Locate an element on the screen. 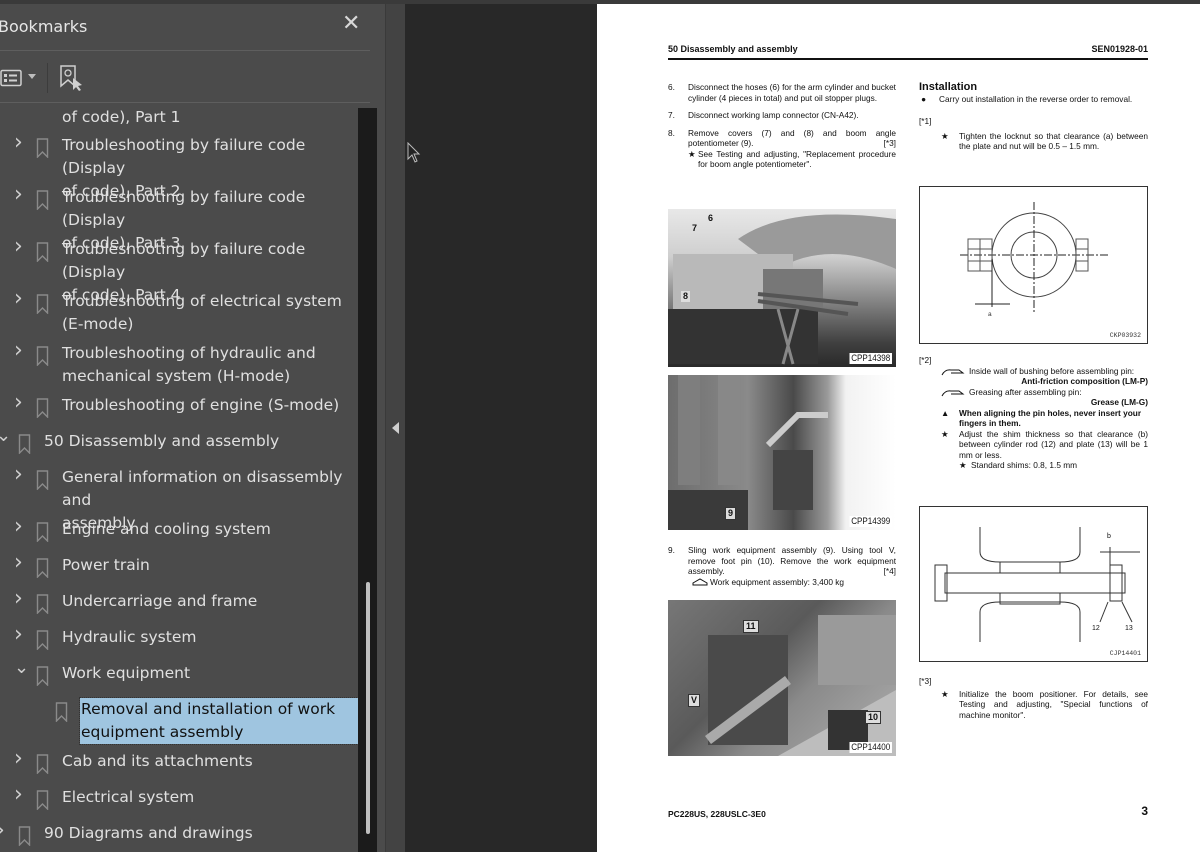 The width and height of the screenshot is (1200, 852). bookmark-item: › Hydraulic system is located at coordinates (180, 637).